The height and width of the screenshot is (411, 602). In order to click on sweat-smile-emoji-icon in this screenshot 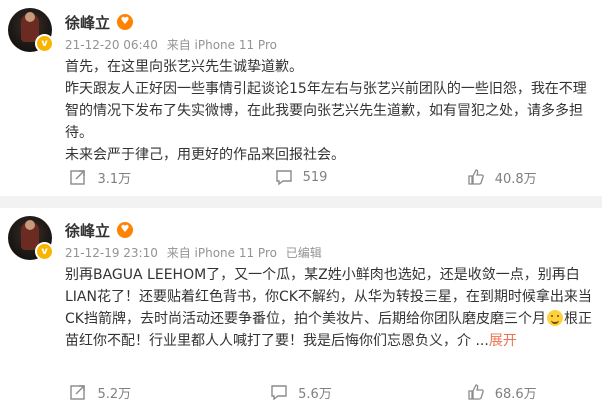, I will do `click(554, 318)`.